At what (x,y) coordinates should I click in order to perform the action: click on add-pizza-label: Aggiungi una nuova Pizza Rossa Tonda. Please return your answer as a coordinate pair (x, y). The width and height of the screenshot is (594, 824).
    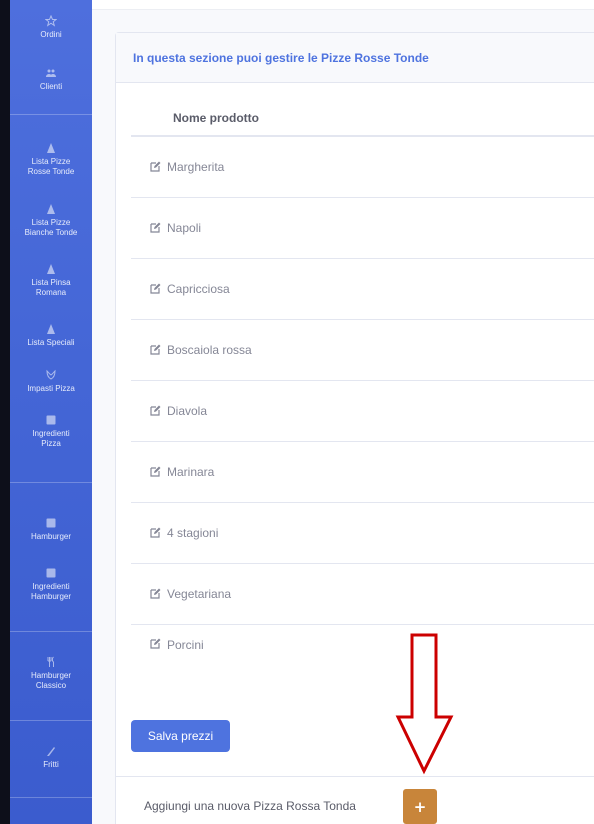
    Looking at the image, I should click on (250, 806).